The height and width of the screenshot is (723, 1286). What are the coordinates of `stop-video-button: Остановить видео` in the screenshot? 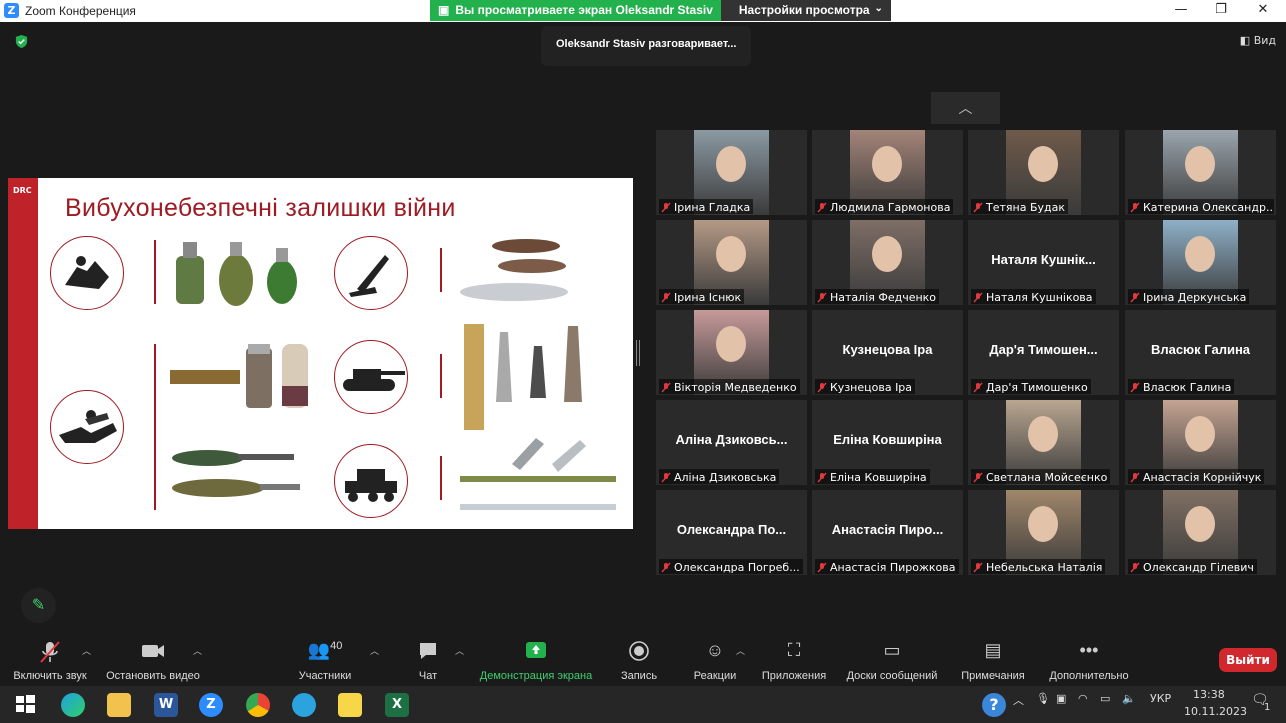 It's located at (153, 661).